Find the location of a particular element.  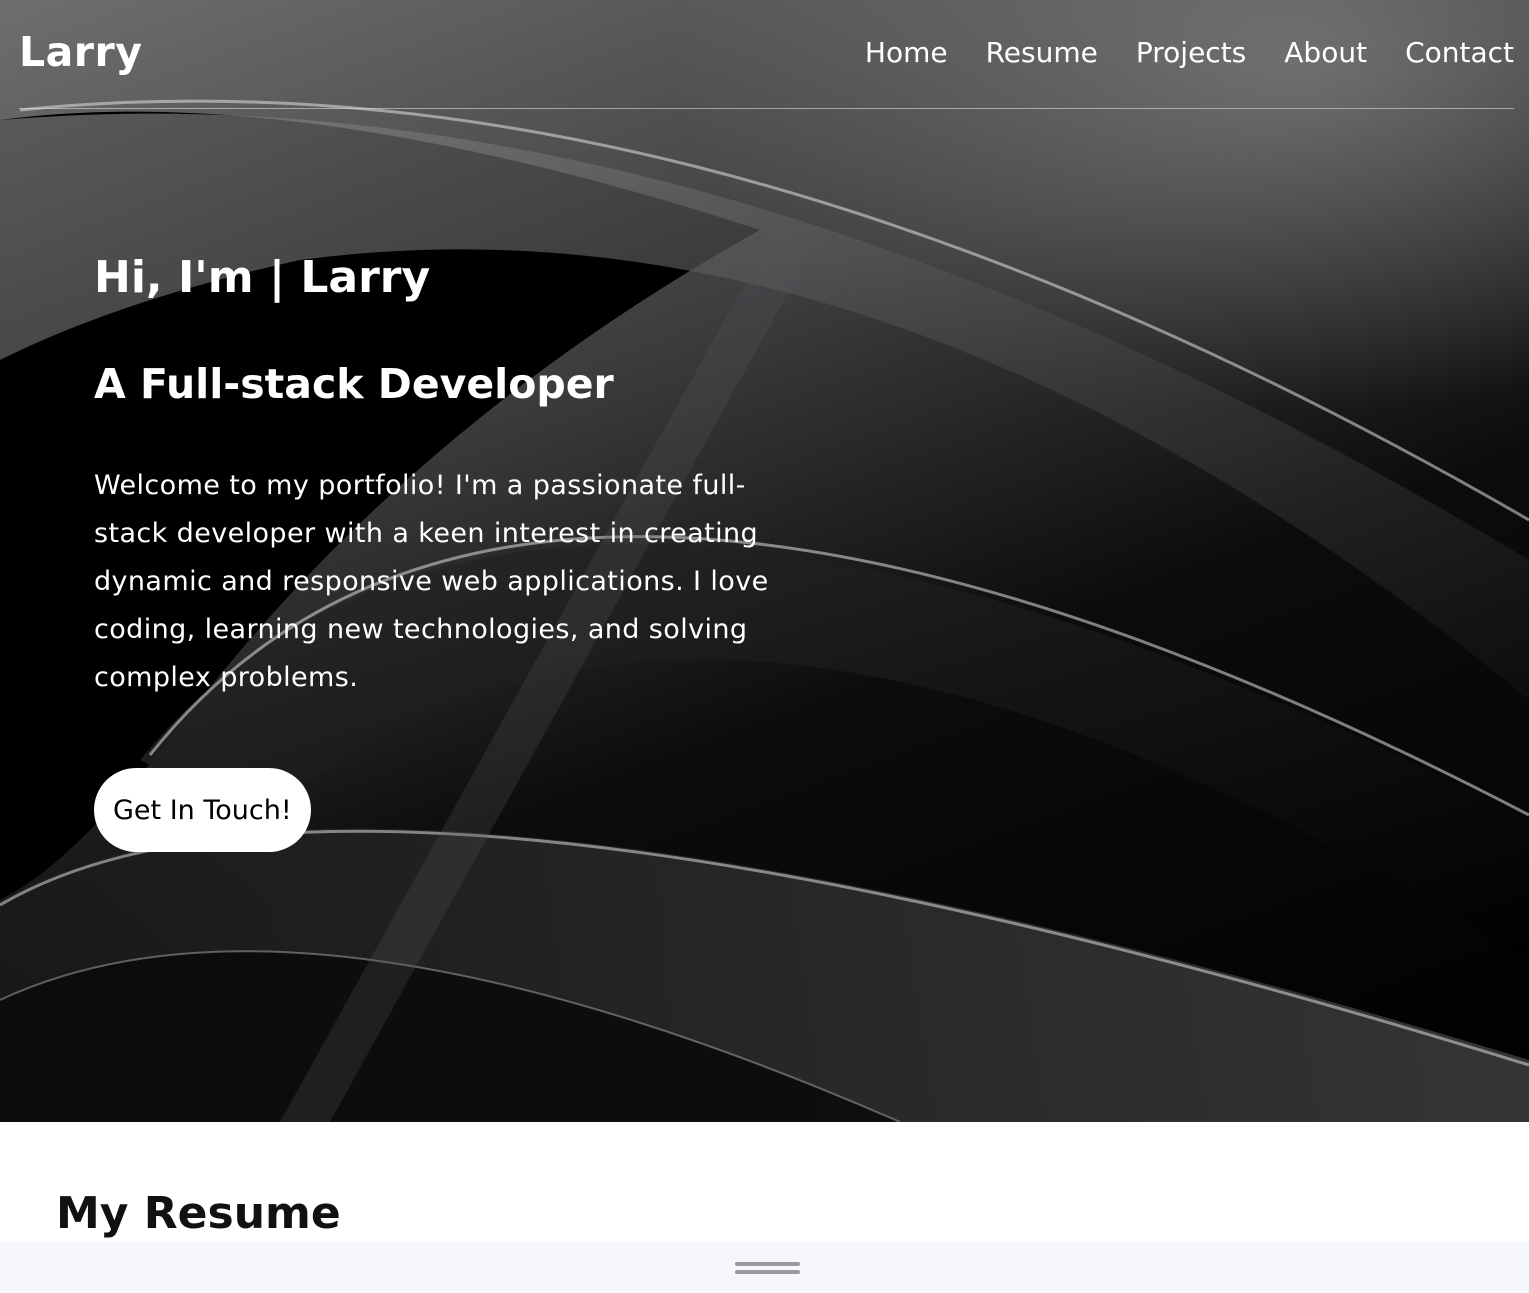

nav-links: Home Resume Projects About Contact is located at coordinates (1189, 52).